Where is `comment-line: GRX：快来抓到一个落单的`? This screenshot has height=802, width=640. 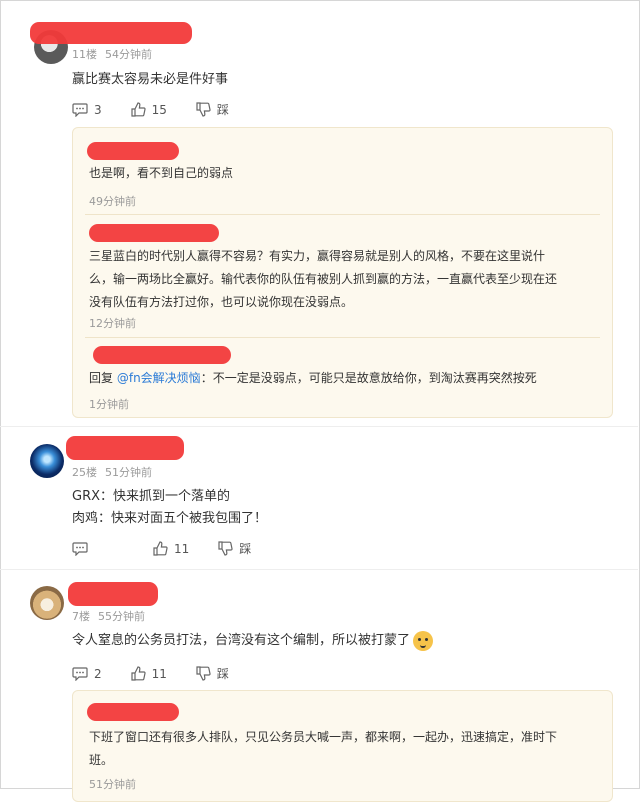 comment-line: GRX：快来抓到一个落单的 is located at coordinates (151, 496).